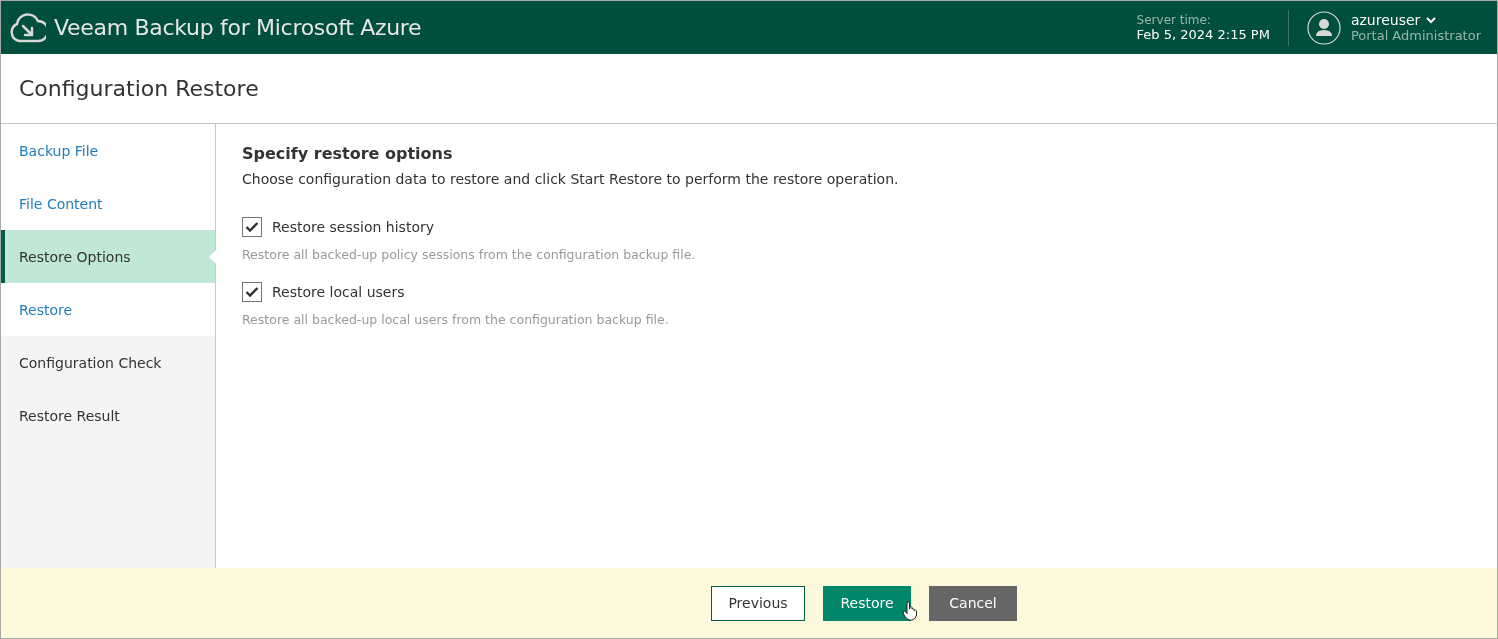 The image size is (1498, 639). I want to click on user-avatar-icon, so click(1323, 27).